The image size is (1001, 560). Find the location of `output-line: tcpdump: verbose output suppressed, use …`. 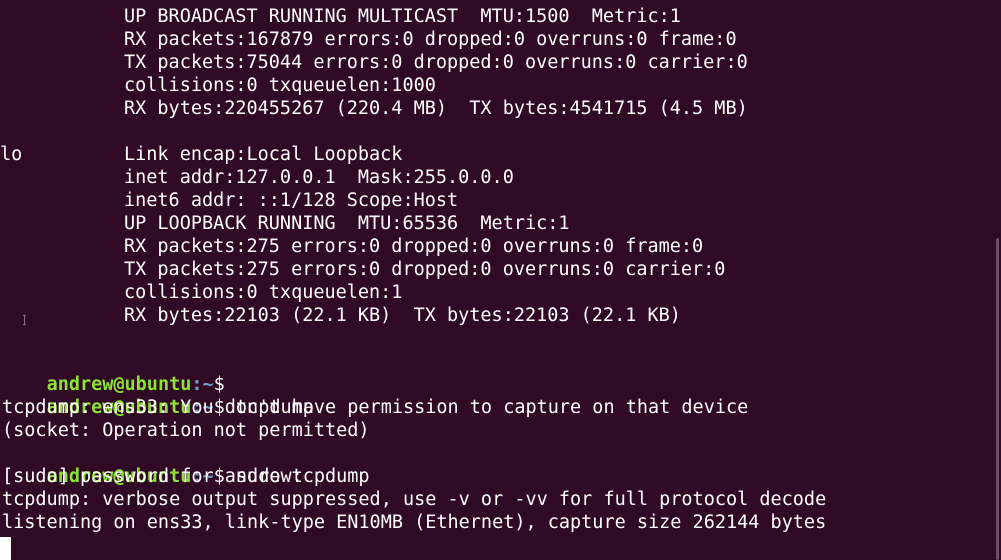

output-line: tcpdump: verbose output suppressed, use … is located at coordinates (414, 499).